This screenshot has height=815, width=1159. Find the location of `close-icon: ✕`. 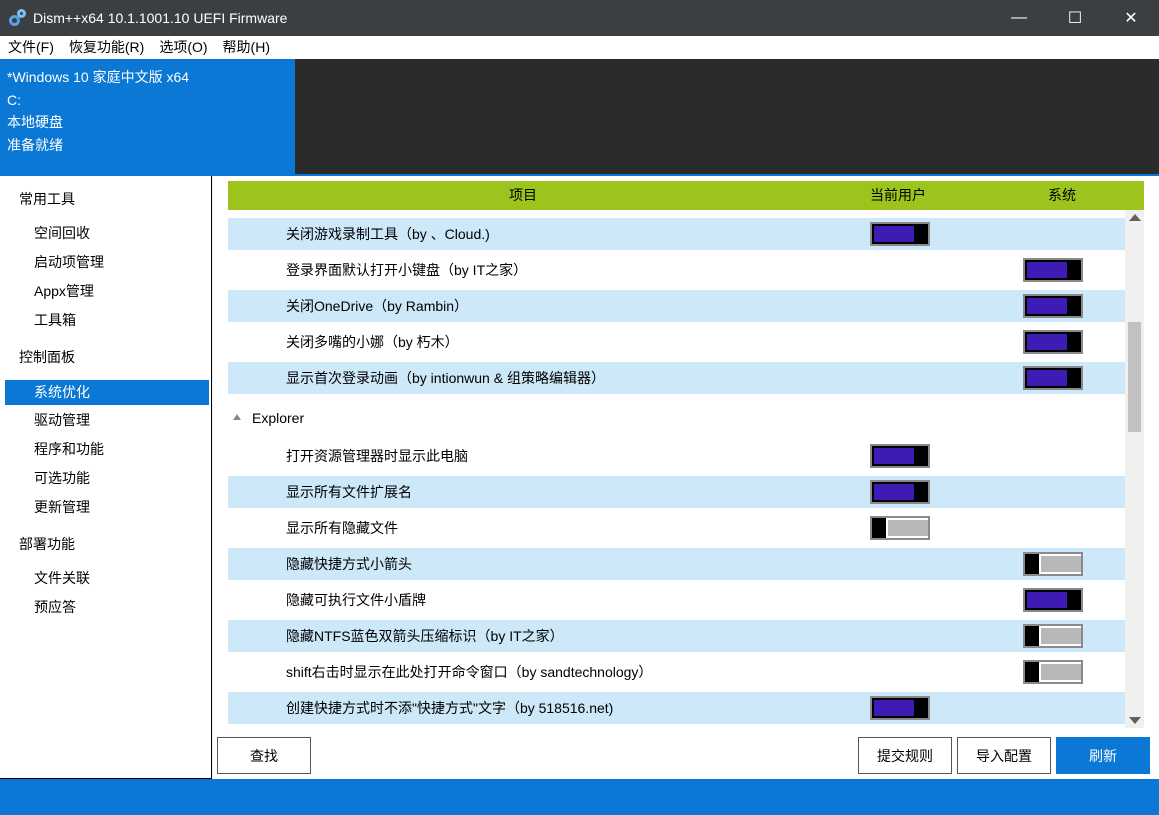

close-icon: ✕ is located at coordinates (1131, 18).